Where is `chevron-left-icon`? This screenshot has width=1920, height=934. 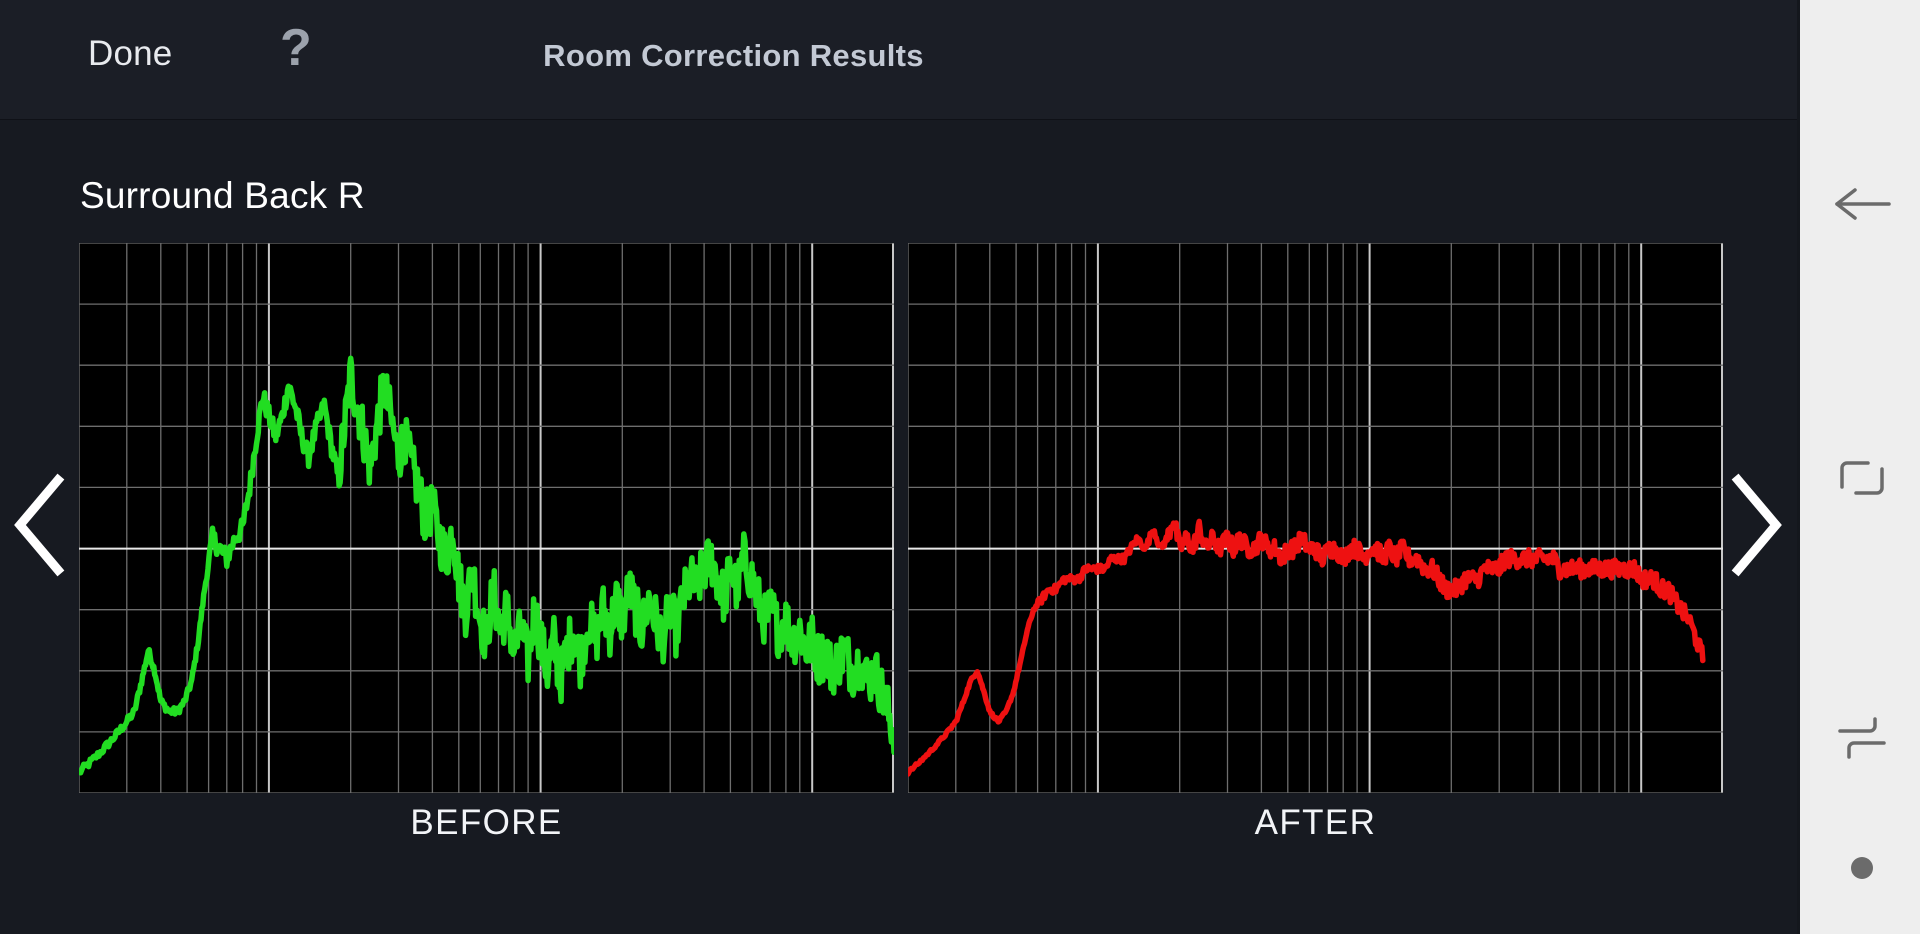 chevron-left-icon is located at coordinates (41, 525).